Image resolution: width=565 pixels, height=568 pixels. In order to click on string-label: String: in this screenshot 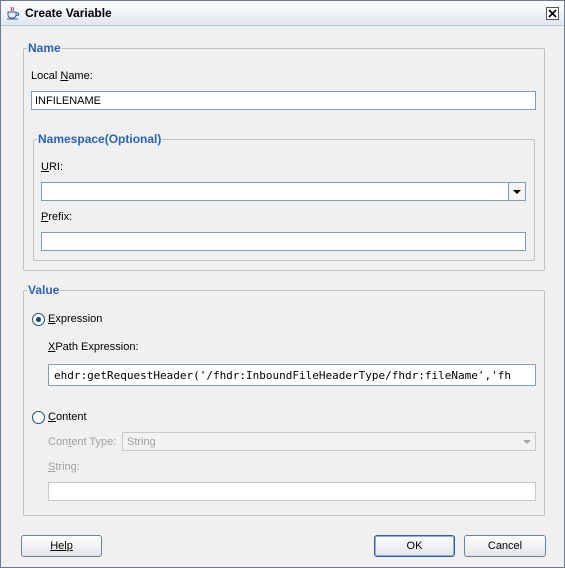, I will do `click(64, 467)`.